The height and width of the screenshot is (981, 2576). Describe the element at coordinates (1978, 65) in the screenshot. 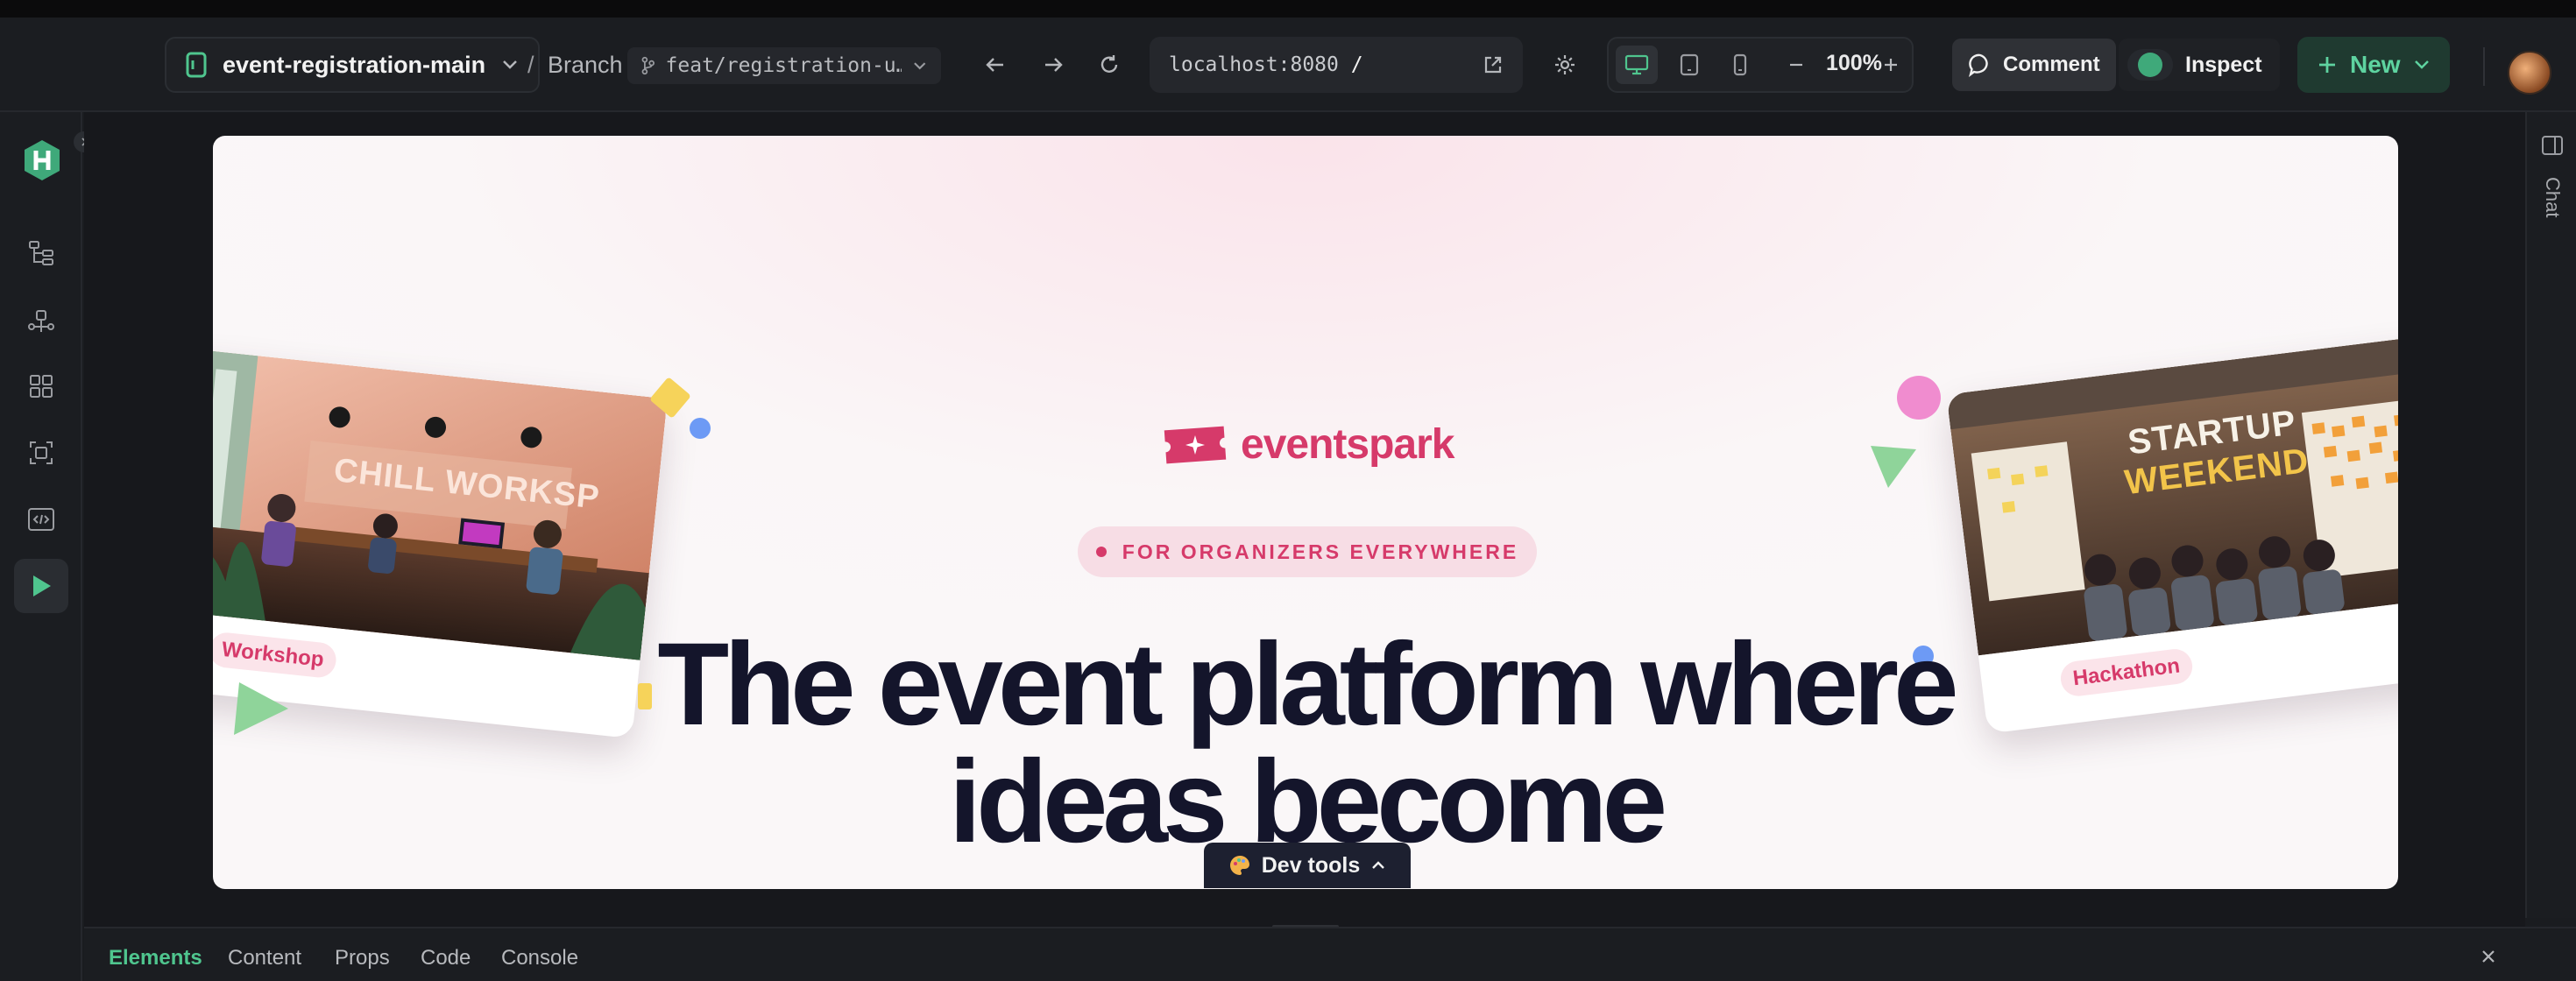

I see `comment-icon` at that location.